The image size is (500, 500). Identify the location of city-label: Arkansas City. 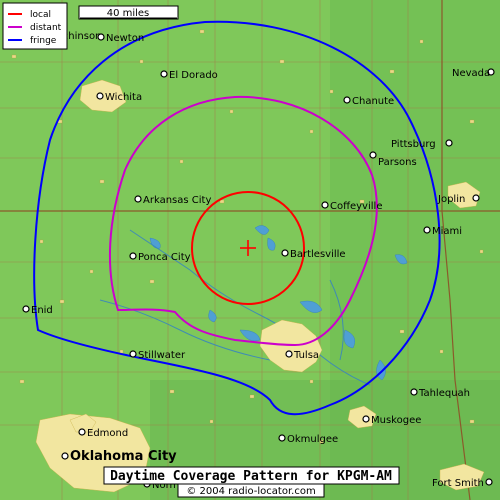
(177, 200).